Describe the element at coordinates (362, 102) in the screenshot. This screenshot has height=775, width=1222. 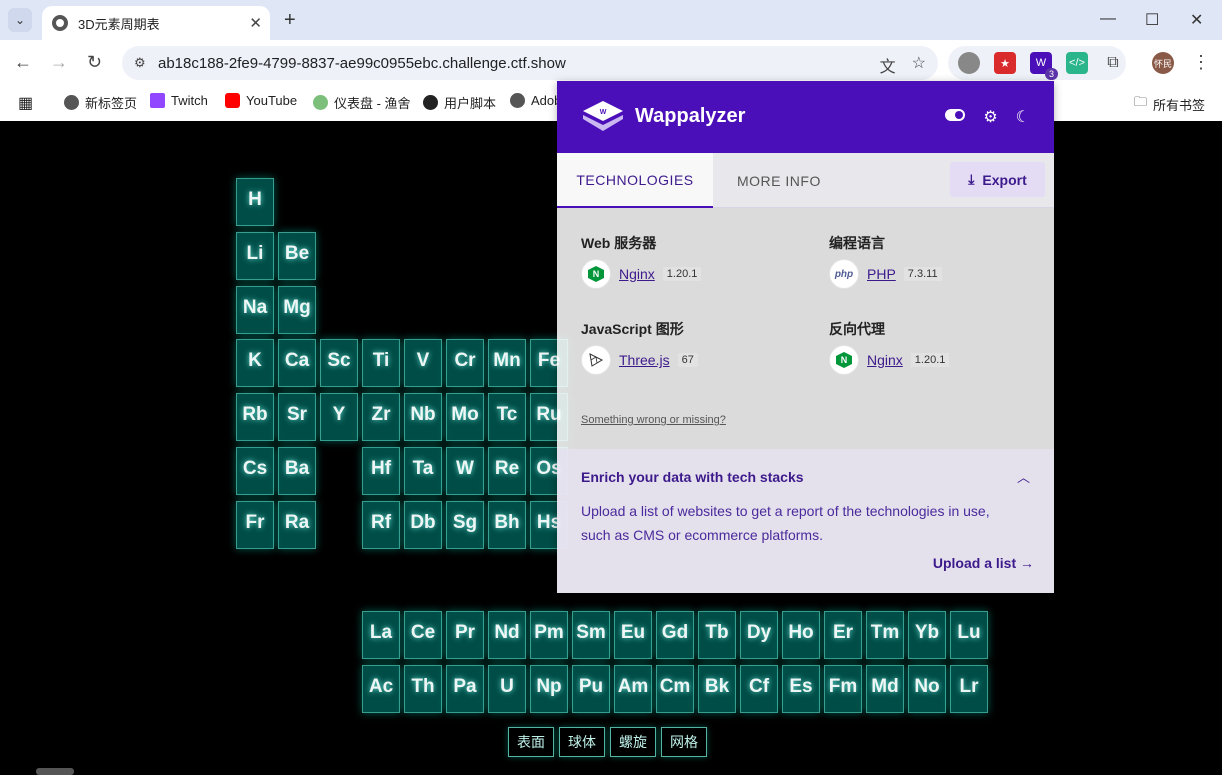
I see `bookmark-item: 仪表盘 - 渔舍` at that location.